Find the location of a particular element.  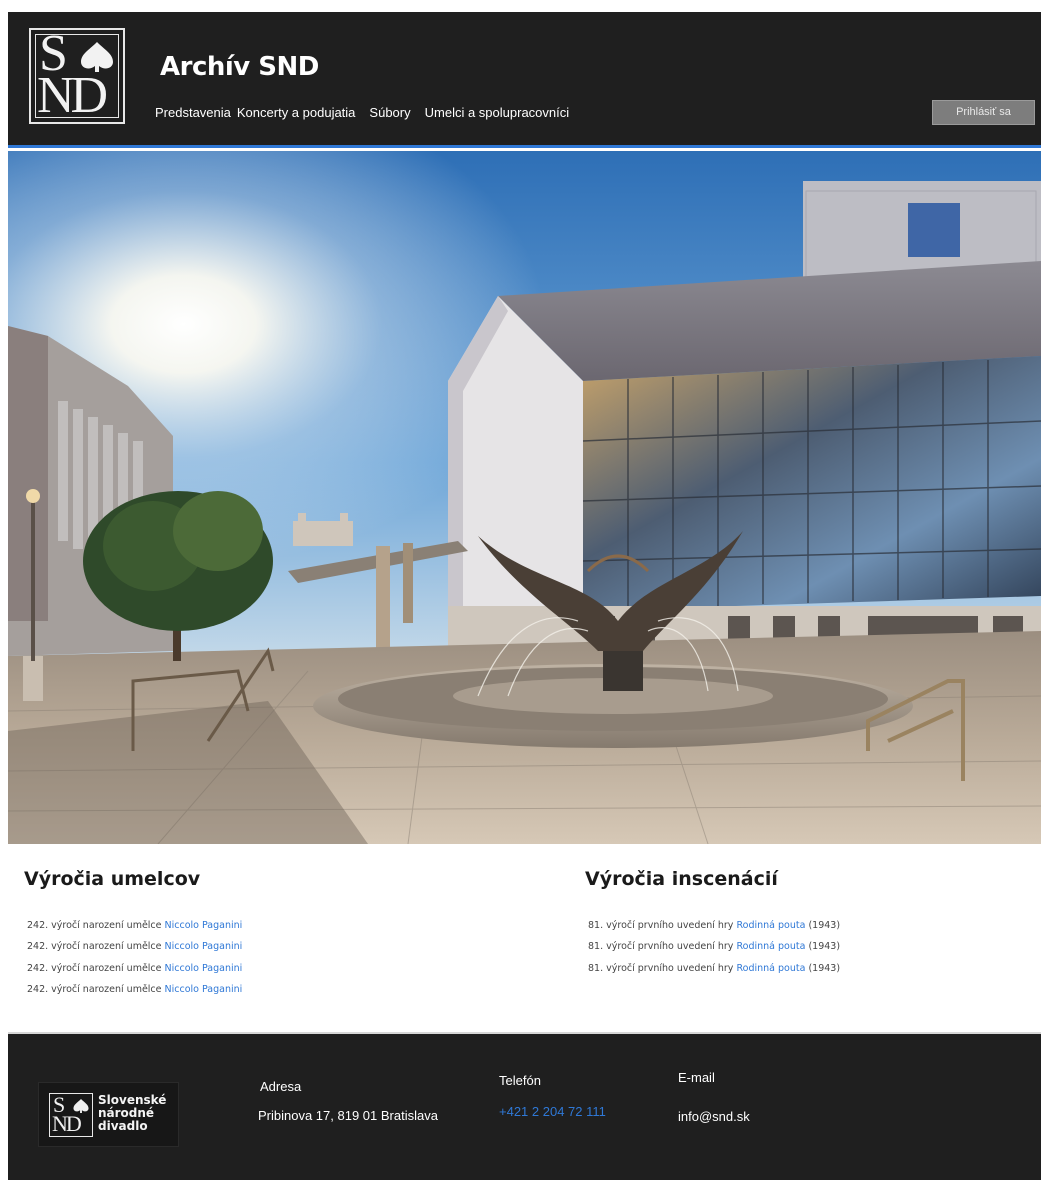

nav-item-koncerty: Koncerty a podujatia is located at coordinates (296, 112).